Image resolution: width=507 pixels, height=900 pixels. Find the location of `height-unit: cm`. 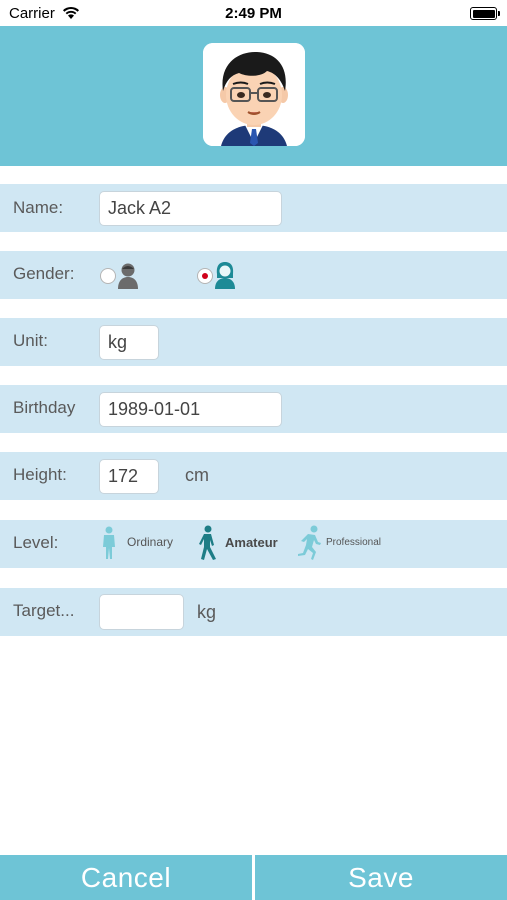

height-unit: cm is located at coordinates (197, 475).